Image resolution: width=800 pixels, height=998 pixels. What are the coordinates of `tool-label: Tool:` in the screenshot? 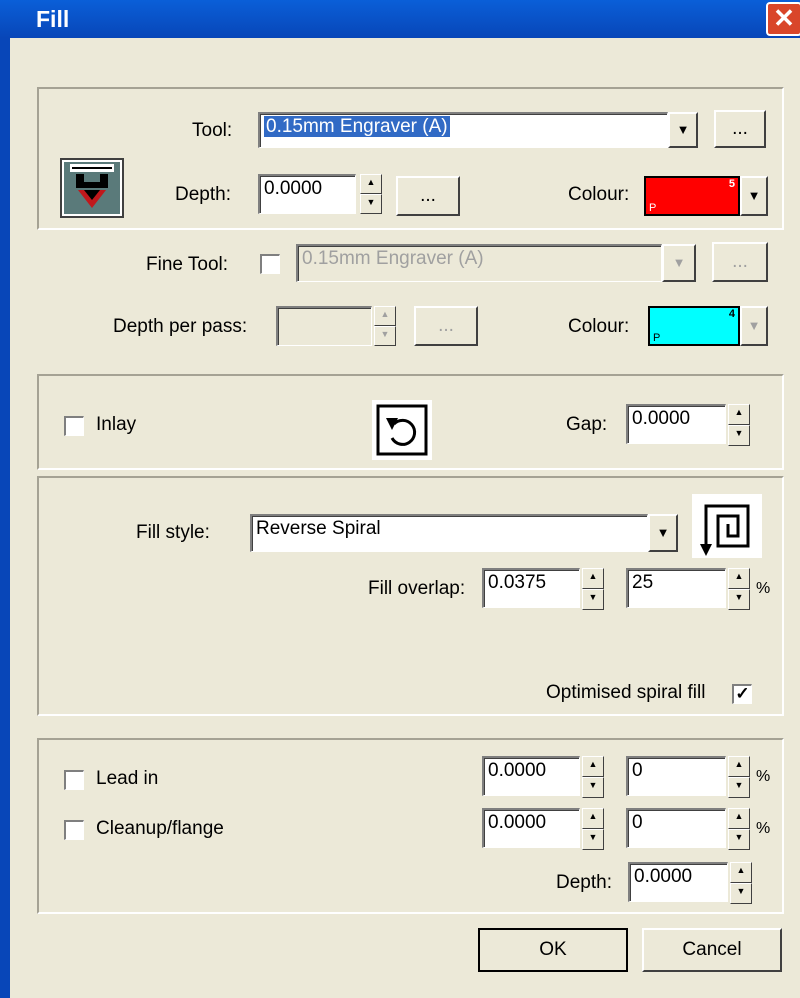 It's located at (212, 130).